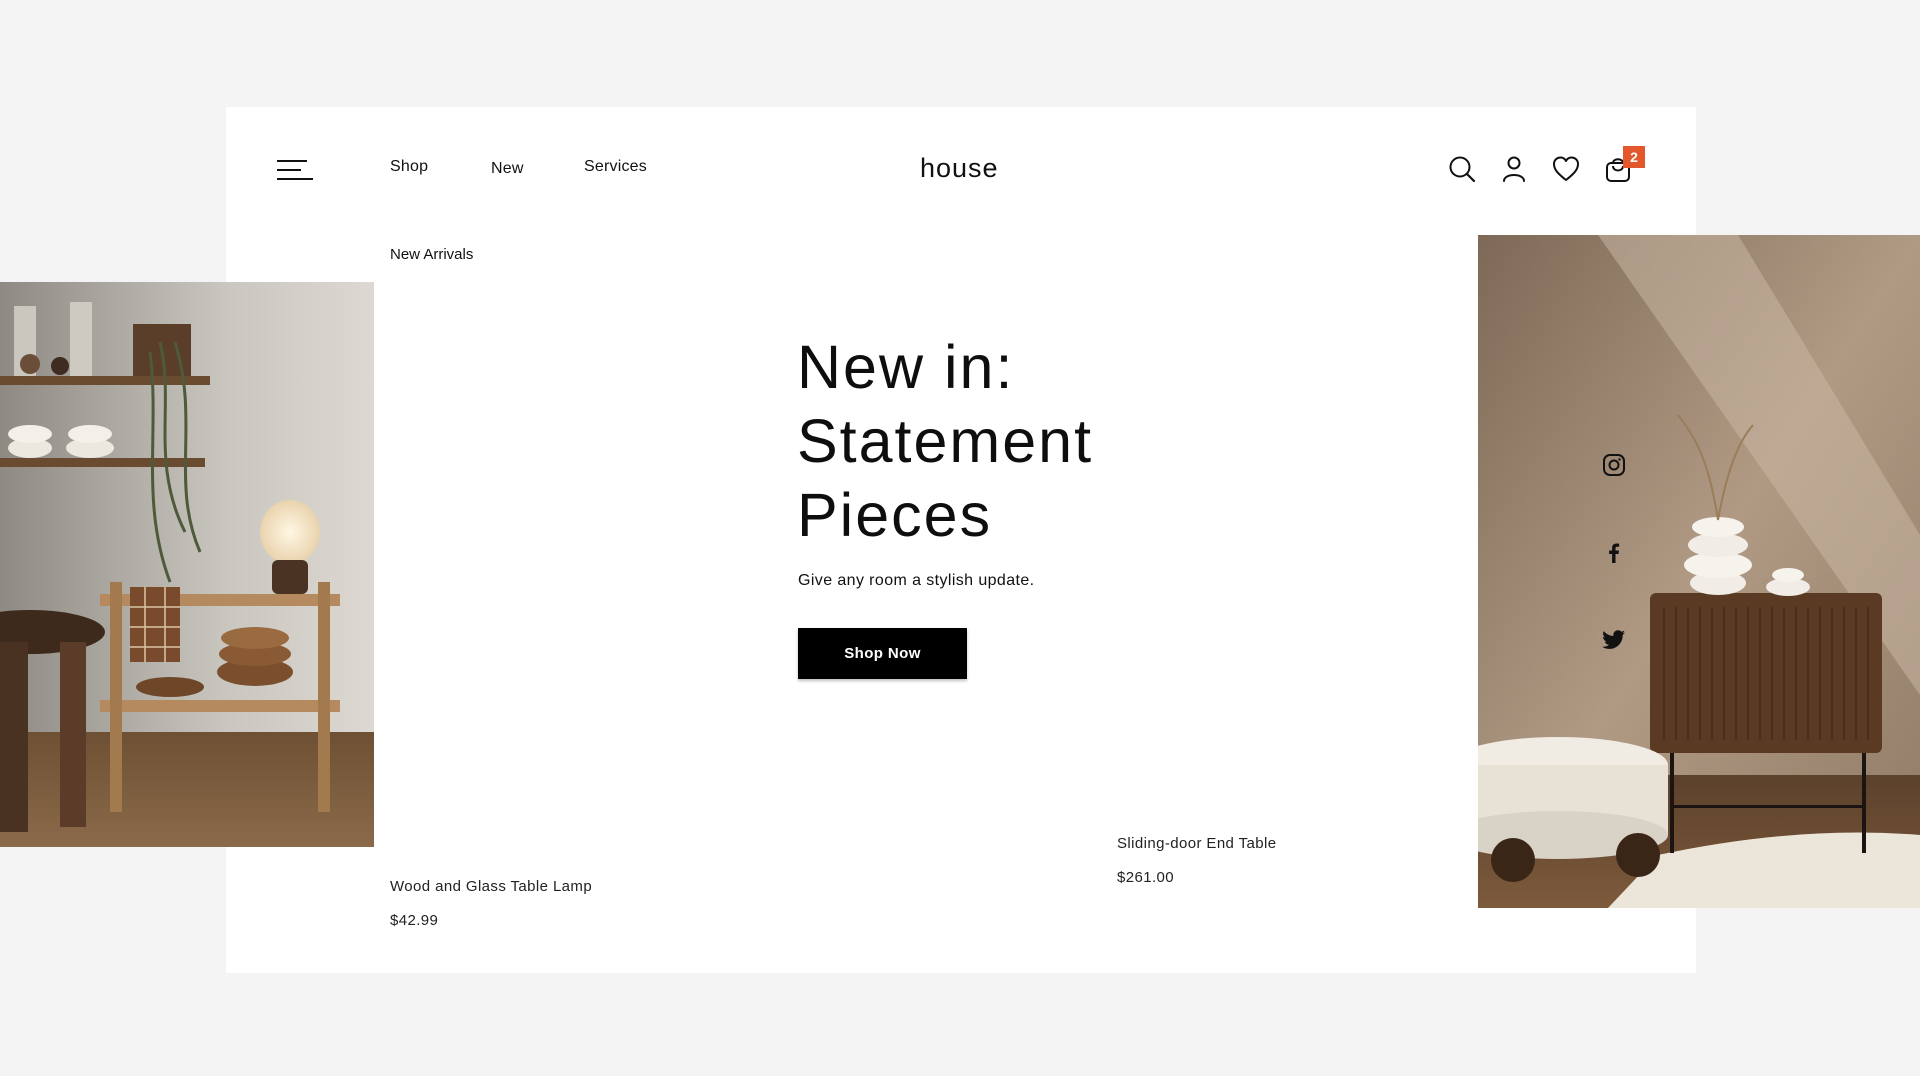 The height and width of the screenshot is (1076, 1920). Describe the element at coordinates (431, 254) in the screenshot. I see `breadcrumb-new-arrivals: New Arrivals` at that location.